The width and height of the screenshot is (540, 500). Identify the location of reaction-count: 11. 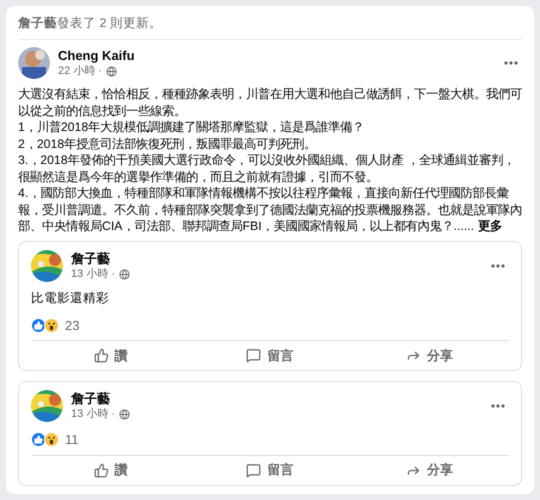
(71, 440).